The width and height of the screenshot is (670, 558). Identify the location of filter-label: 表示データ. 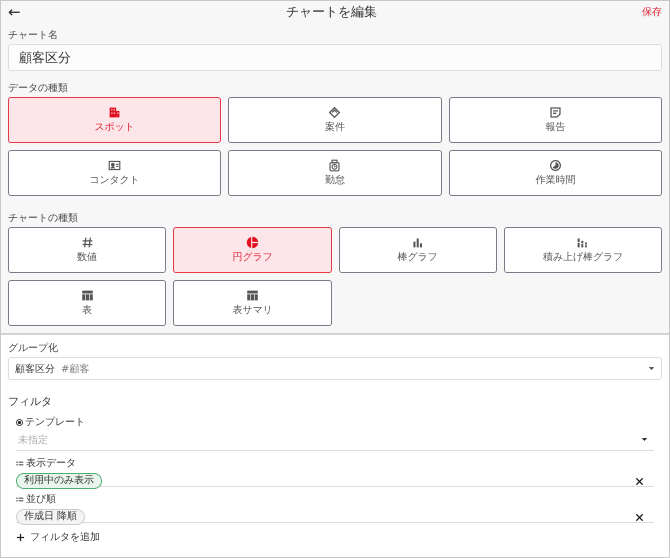
(51, 463).